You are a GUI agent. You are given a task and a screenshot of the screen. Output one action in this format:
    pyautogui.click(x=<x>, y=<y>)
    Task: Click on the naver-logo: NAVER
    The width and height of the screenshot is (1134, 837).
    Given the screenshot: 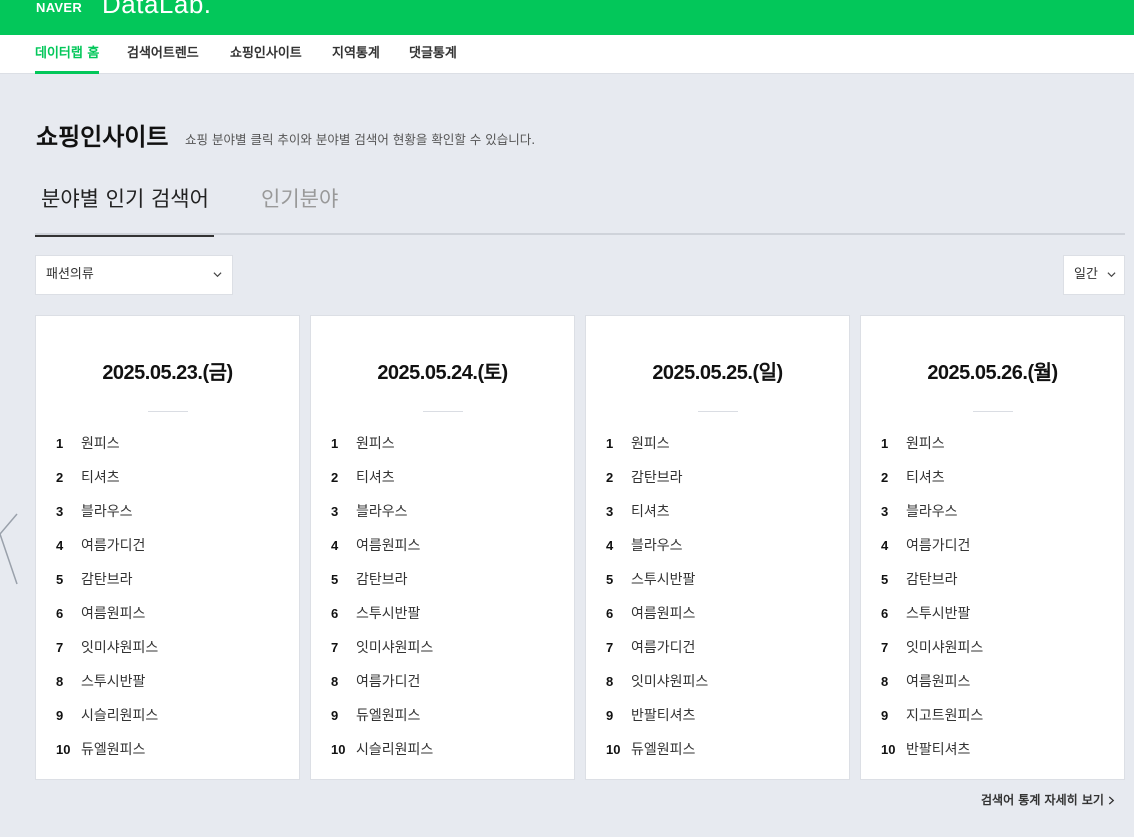 What is the action you would take?
    pyautogui.click(x=59, y=8)
    